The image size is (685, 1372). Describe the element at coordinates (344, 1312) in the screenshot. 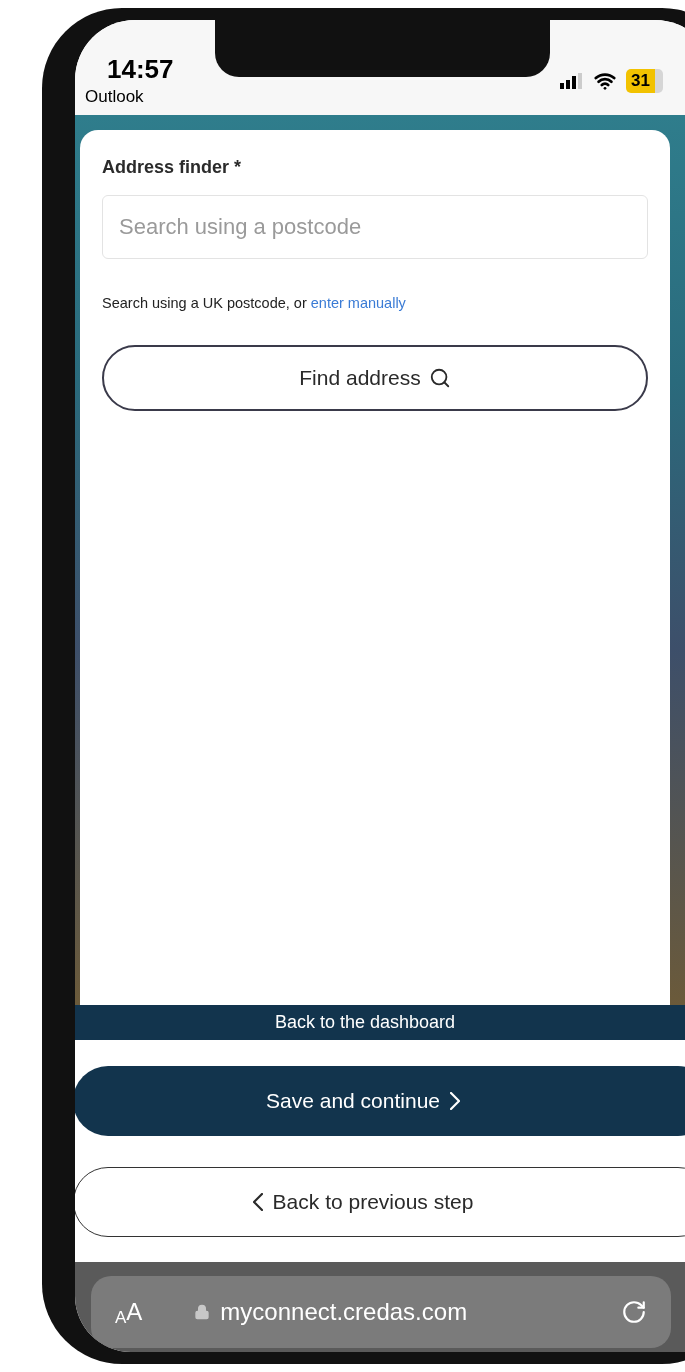

I see `url-text: myconnect.credas.com` at that location.